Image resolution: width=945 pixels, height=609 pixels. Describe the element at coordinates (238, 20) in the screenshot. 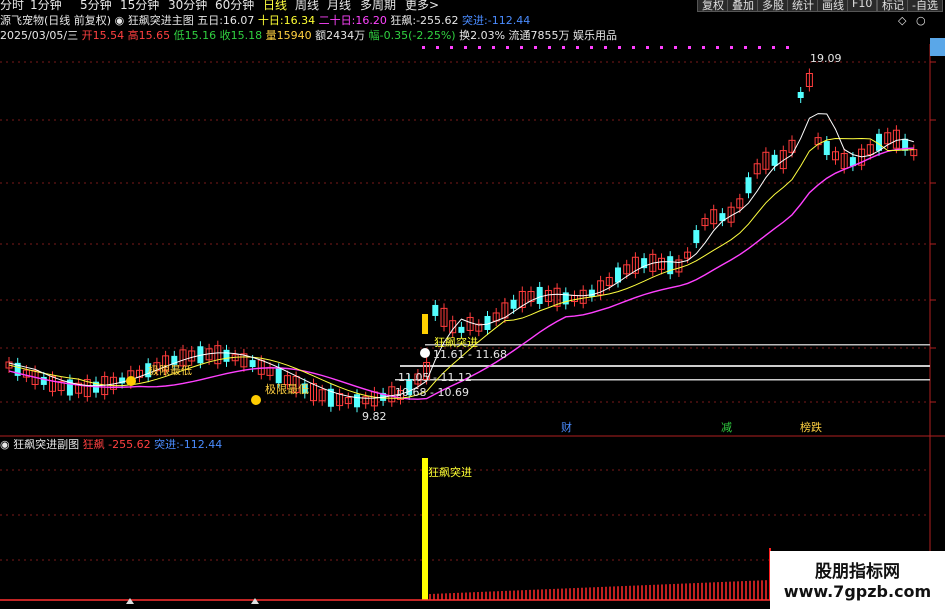

I see `ma5-value: 16.07` at that location.